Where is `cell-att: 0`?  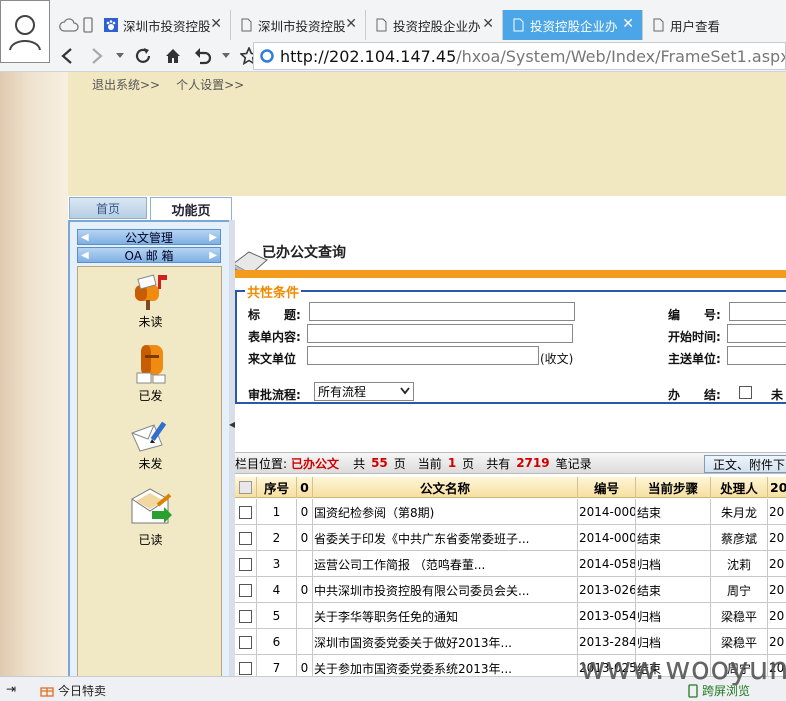
cell-att: 0 is located at coordinates (305, 665).